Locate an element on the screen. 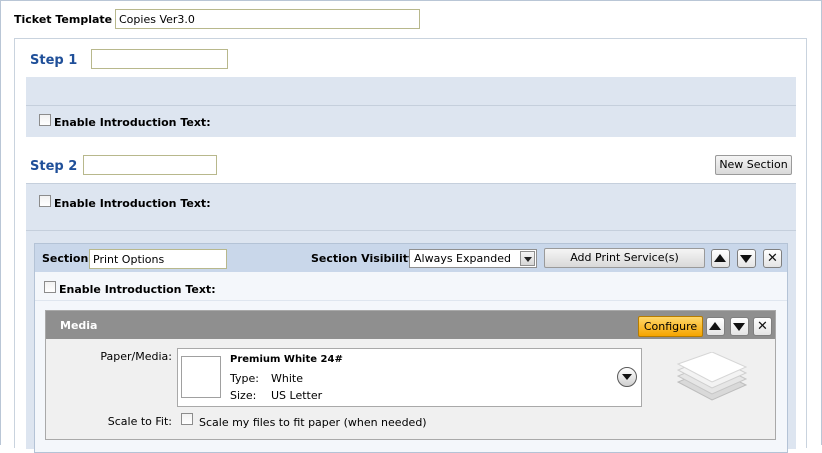 The image size is (822, 453). step2-enable-intro-label: Enable Introduction Text: is located at coordinates (132, 203).